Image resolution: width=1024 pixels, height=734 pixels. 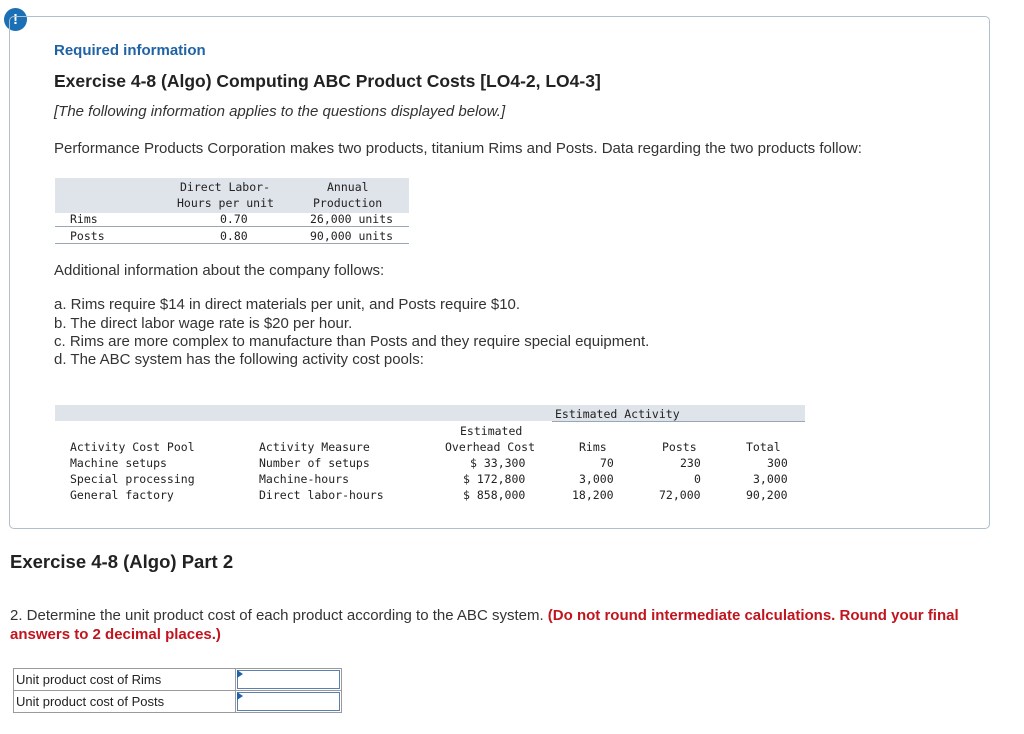 I want to click on answer-cell-rims, so click(x=289, y=680).